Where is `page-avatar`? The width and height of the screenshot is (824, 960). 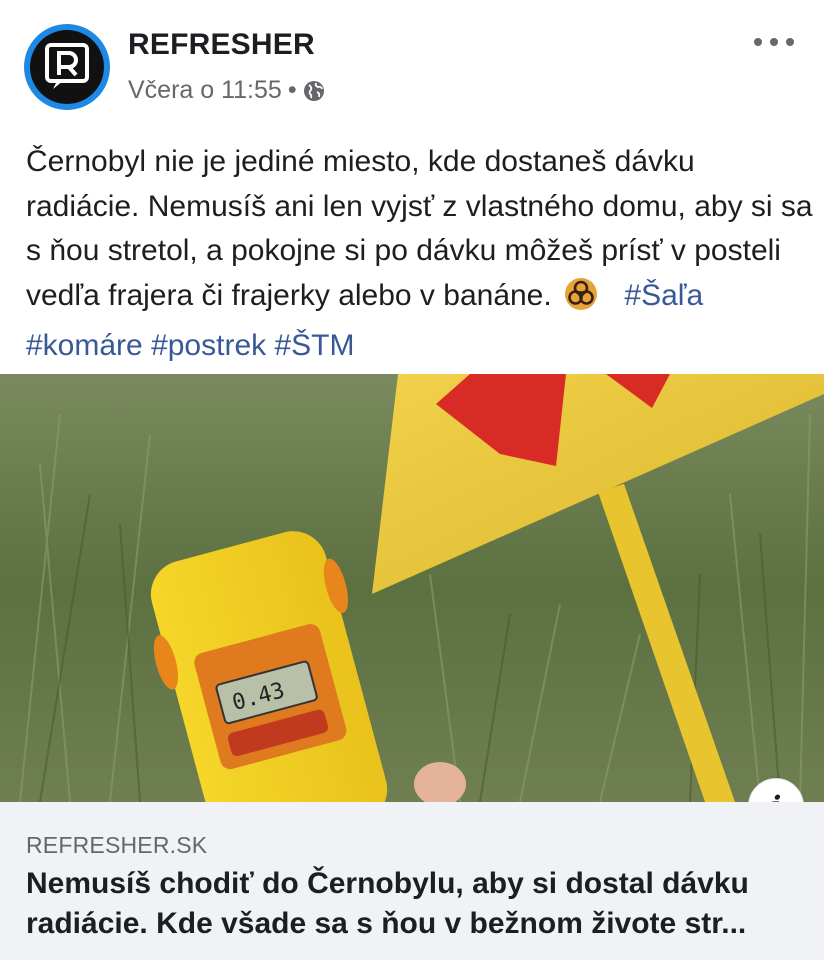 page-avatar is located at coordinates (67, 67).